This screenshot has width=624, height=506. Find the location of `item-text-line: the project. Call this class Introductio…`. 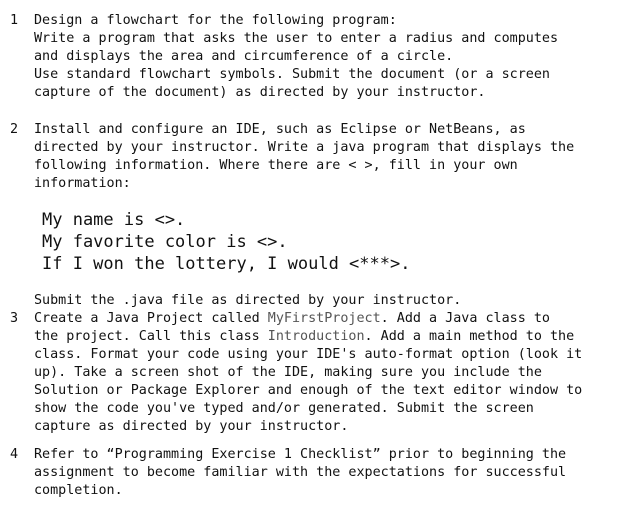

item-text-line: the project. Call this class Introductio… is located at coordinates (304, 337).